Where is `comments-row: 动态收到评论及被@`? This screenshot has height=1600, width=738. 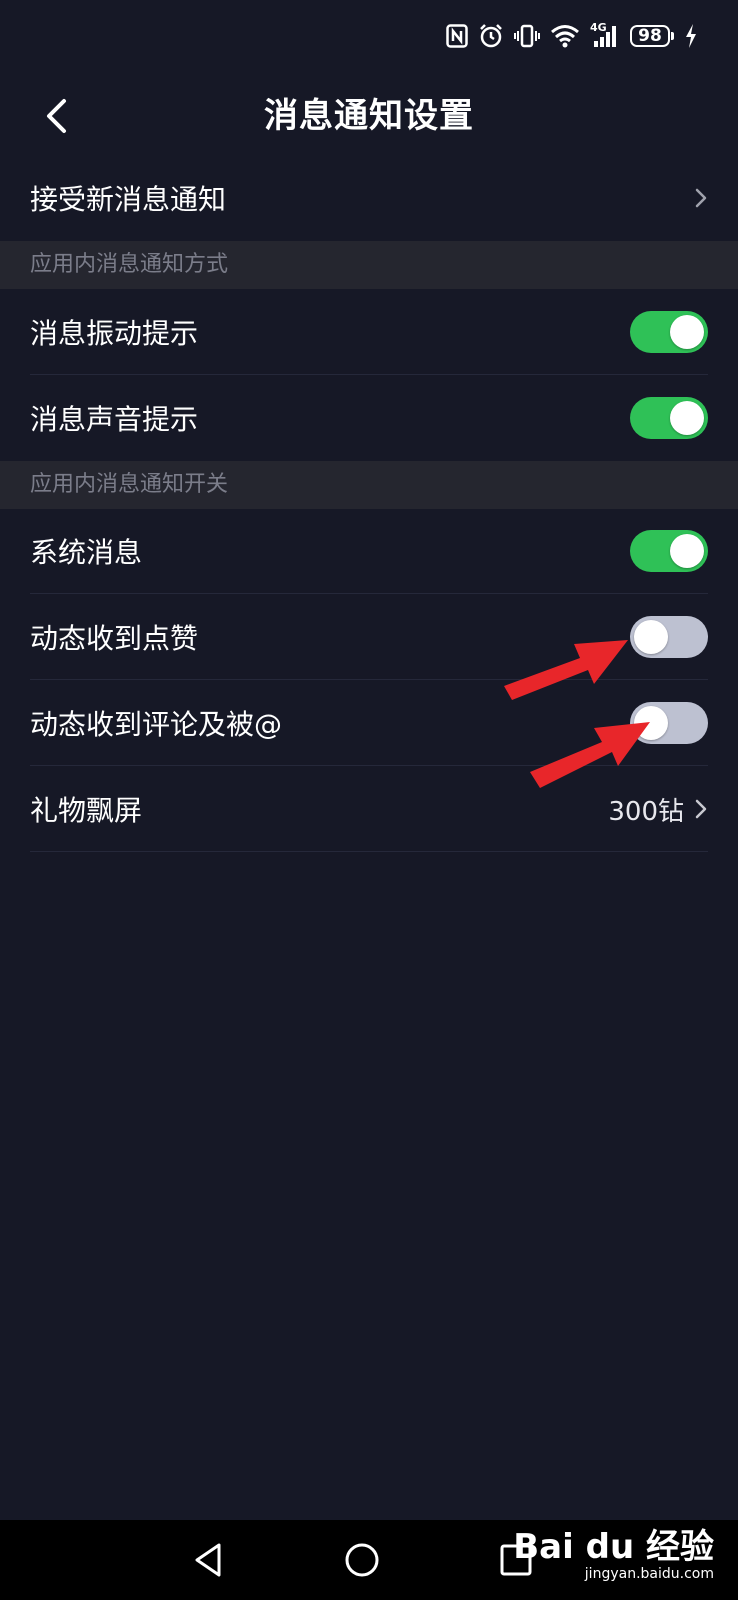
comments-row: 动态收到评论及被@ is located at coordinates (369, 723).